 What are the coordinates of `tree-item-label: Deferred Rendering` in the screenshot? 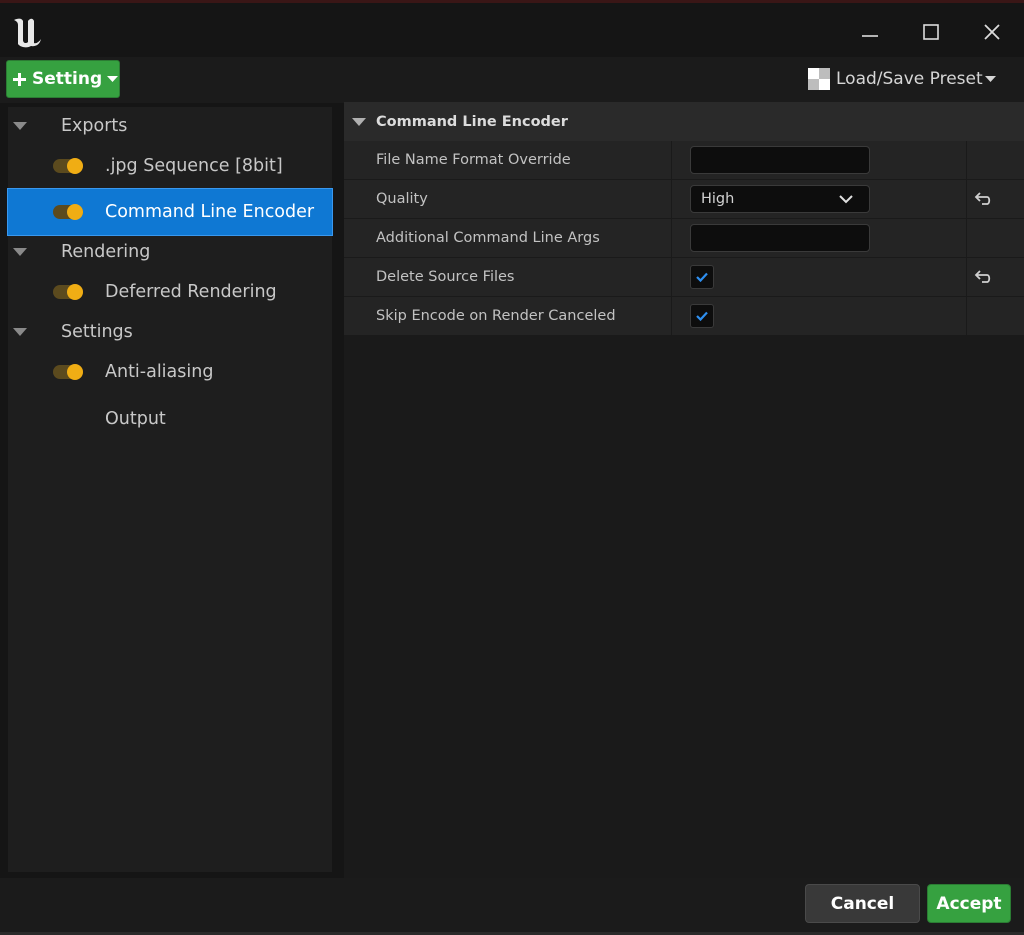 It's located at (191, 292).